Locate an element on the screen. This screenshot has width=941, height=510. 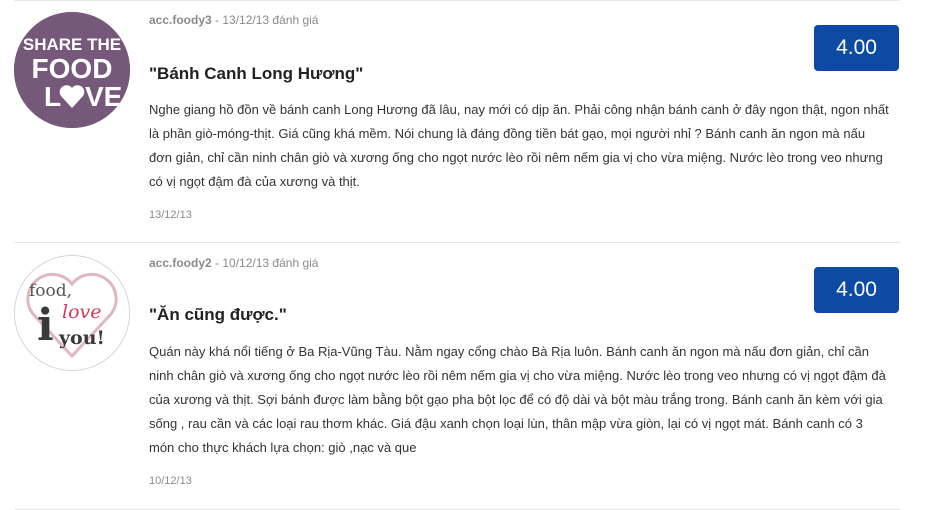
review-meta: acc.foody2 - 10/12/13 đánh giá is located at coordinates (233, 263).